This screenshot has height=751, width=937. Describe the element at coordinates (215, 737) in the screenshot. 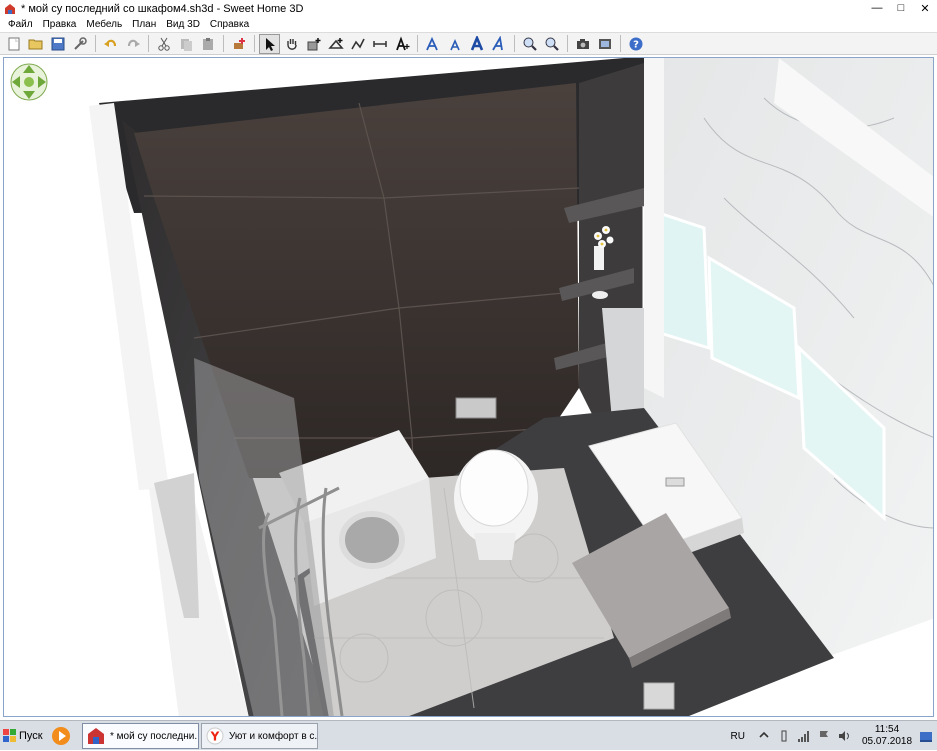

I see `svg-text: Y` at that location.